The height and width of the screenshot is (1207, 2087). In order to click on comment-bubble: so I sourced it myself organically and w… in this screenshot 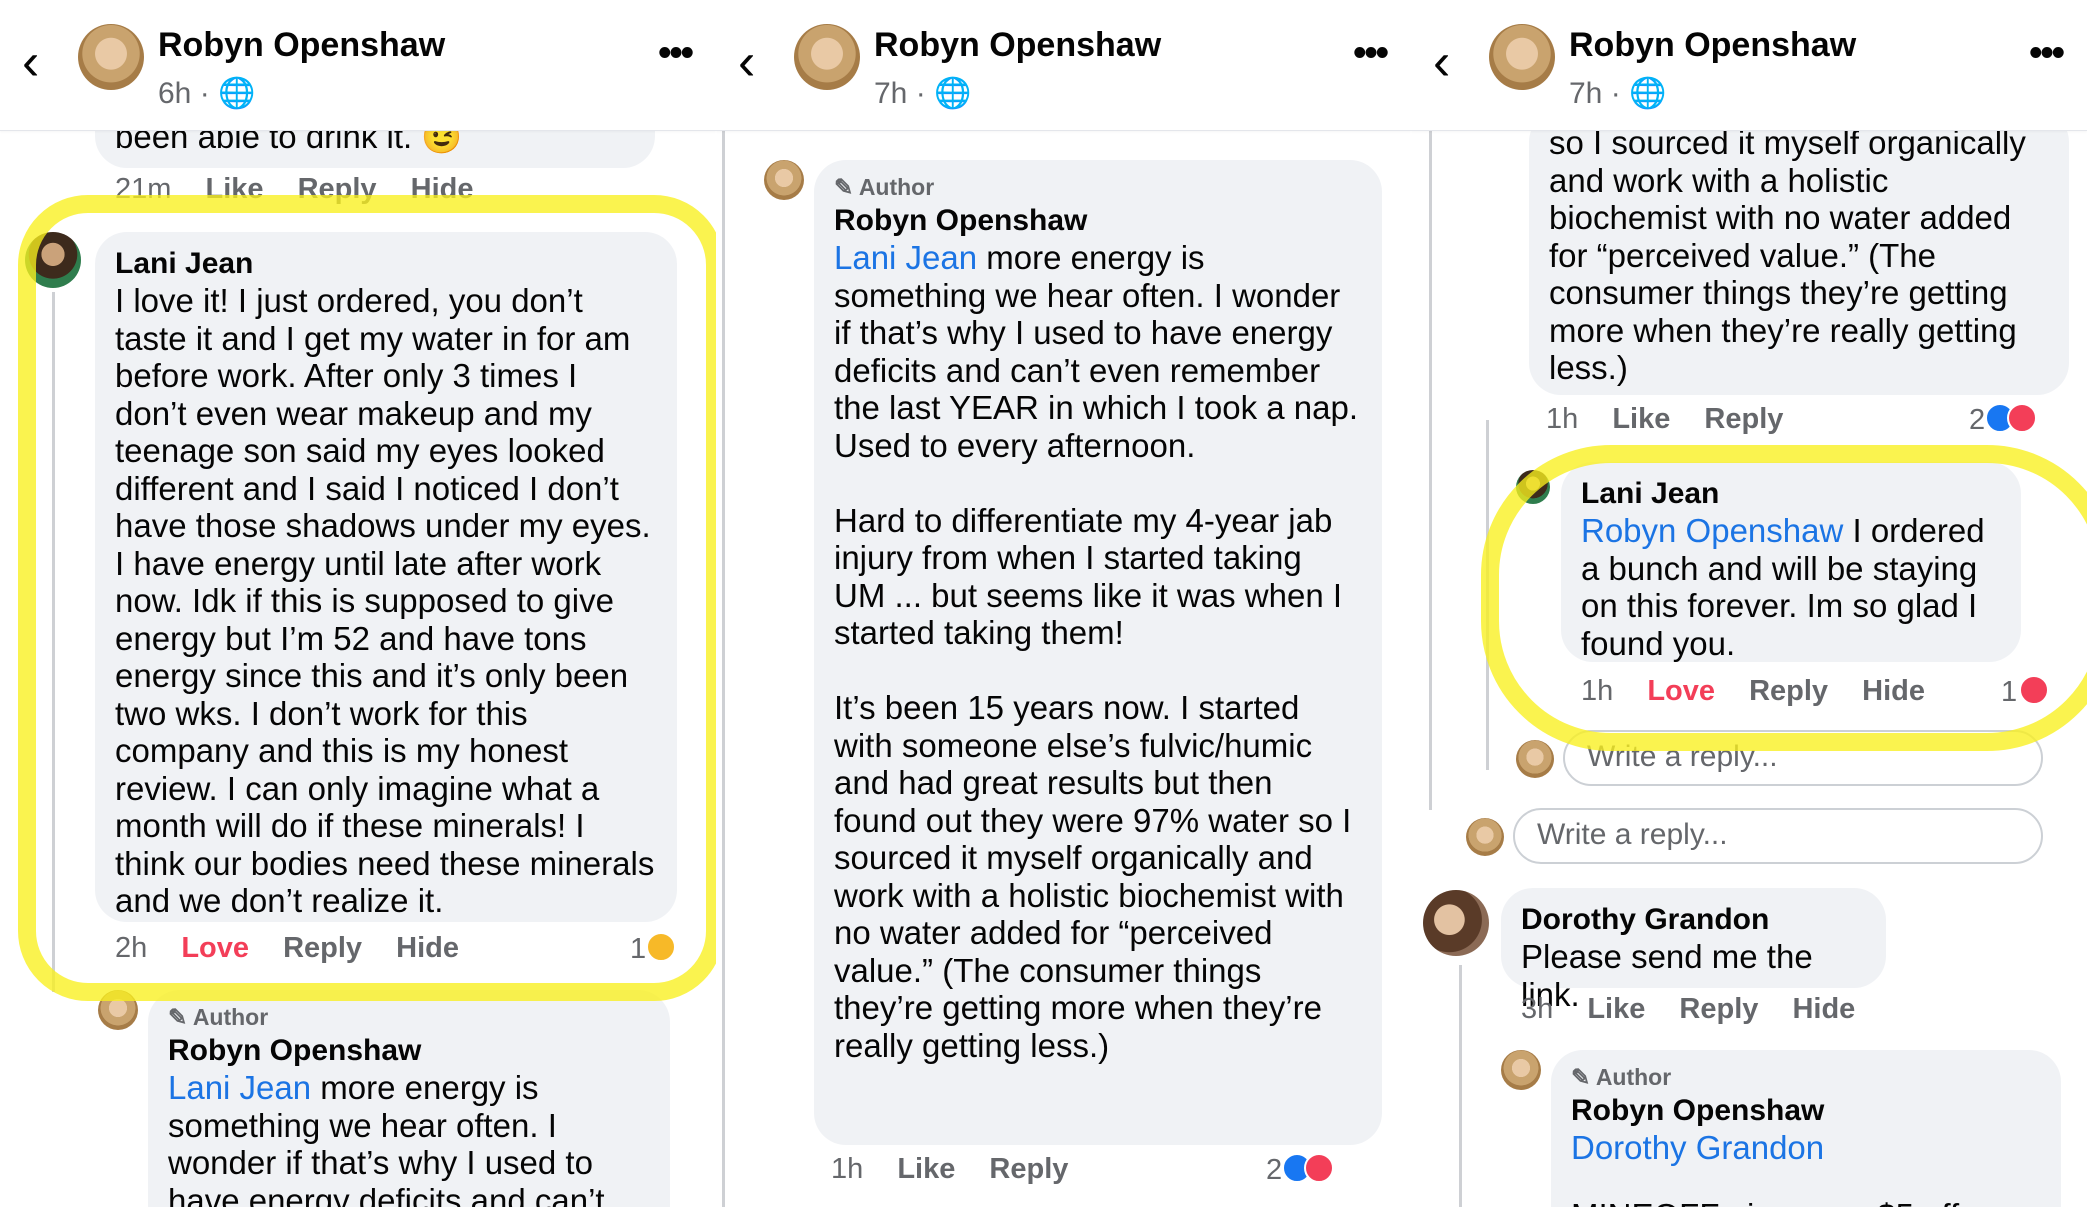, I will do `click(1799, 252)`.